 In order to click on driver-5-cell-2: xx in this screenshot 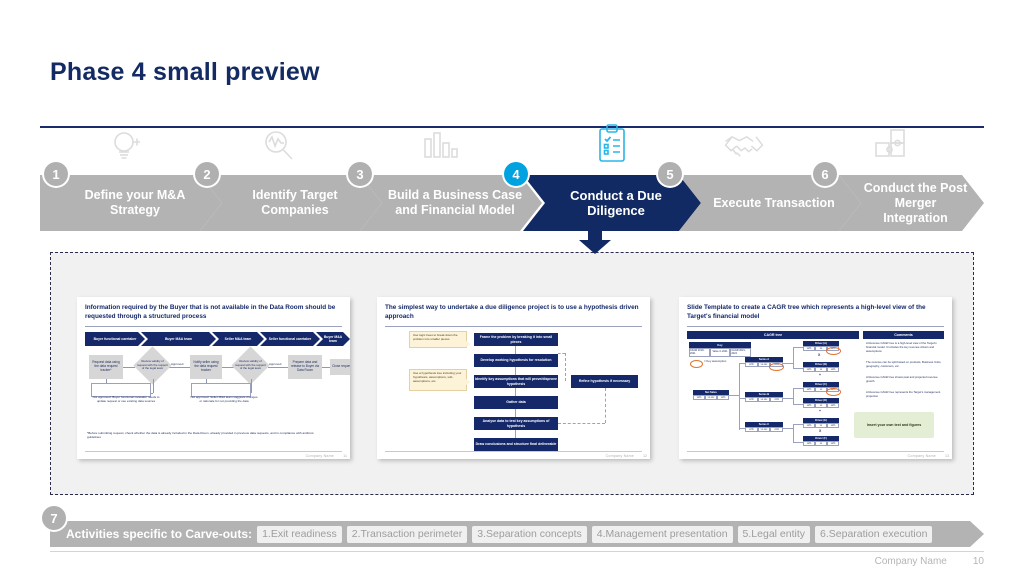, I will do `click(821, 425)`.